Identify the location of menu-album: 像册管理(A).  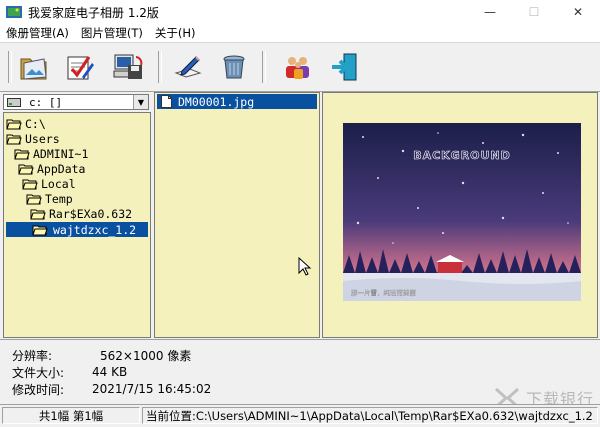
(37, 33).